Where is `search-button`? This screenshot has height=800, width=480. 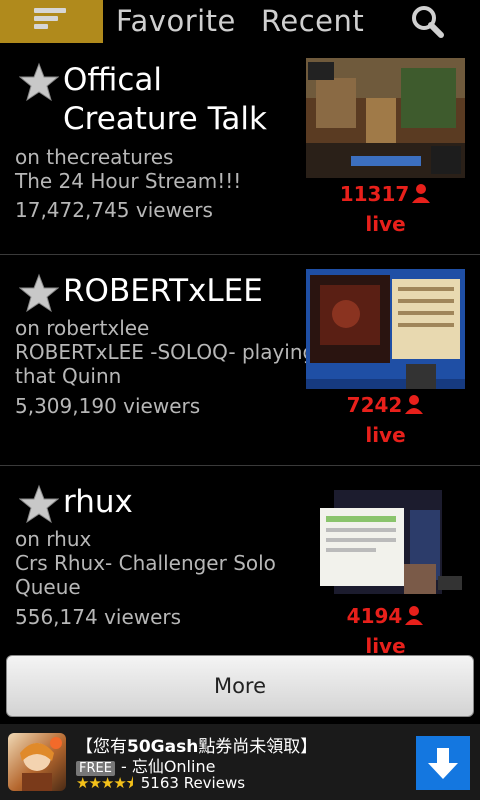 search-button is located at coordinates (428, 22).